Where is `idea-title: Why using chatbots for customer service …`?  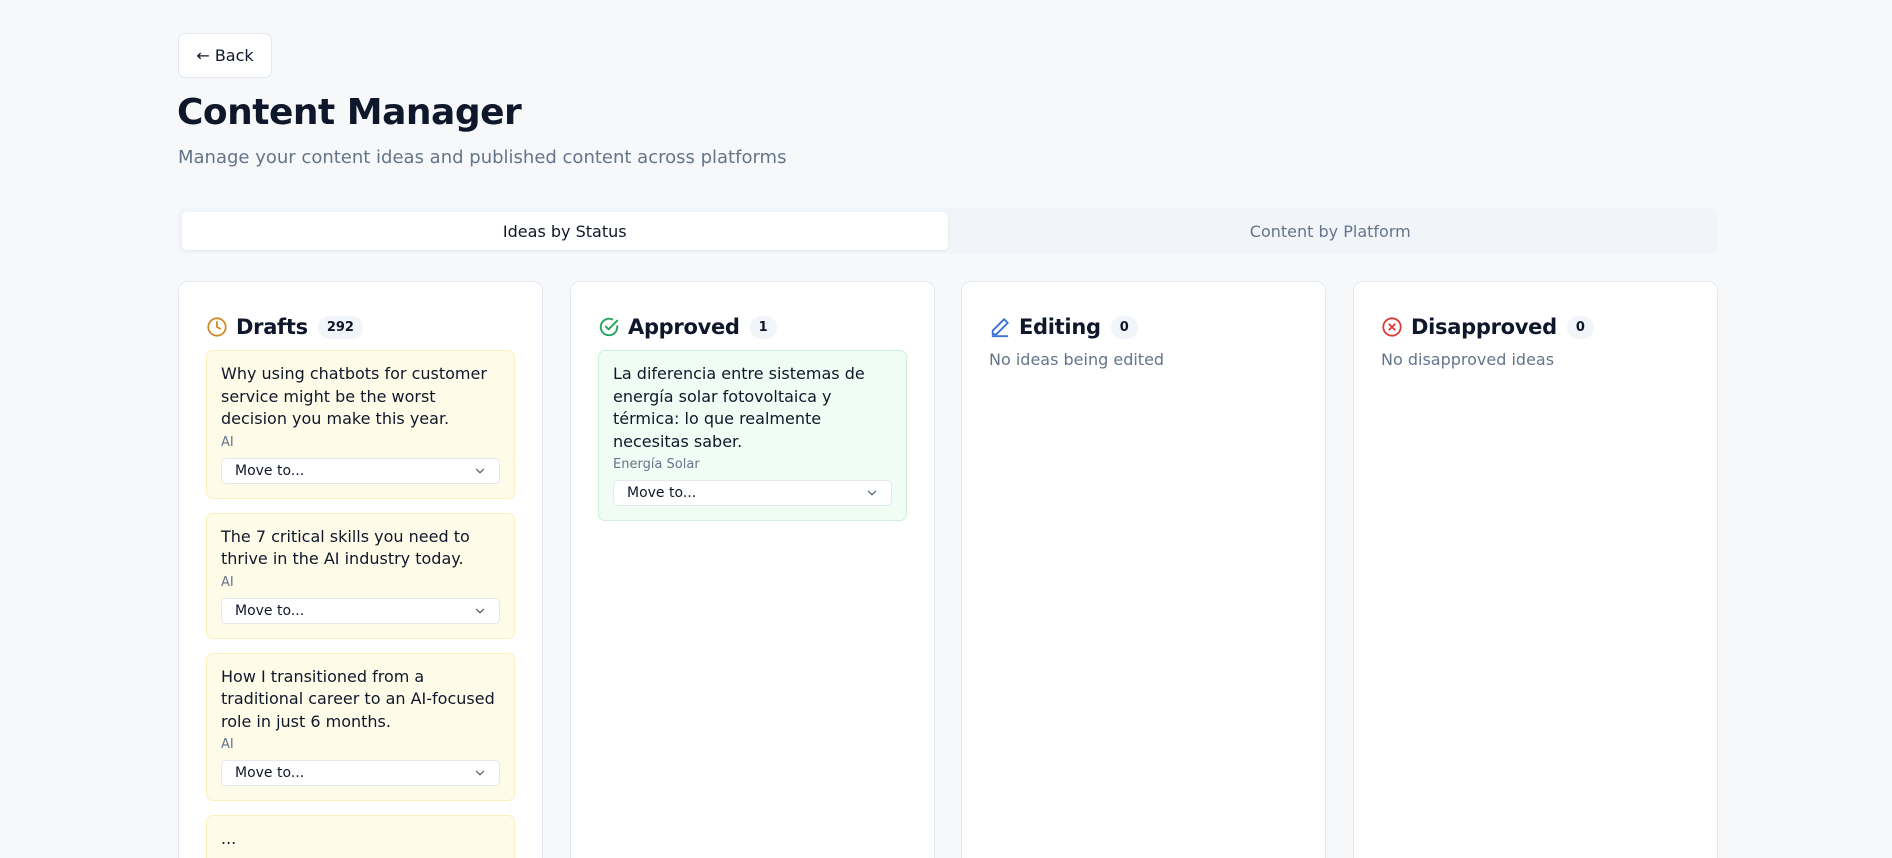
idea-title: Why using chatbots for customer service … is located at coordinates (354, 396).